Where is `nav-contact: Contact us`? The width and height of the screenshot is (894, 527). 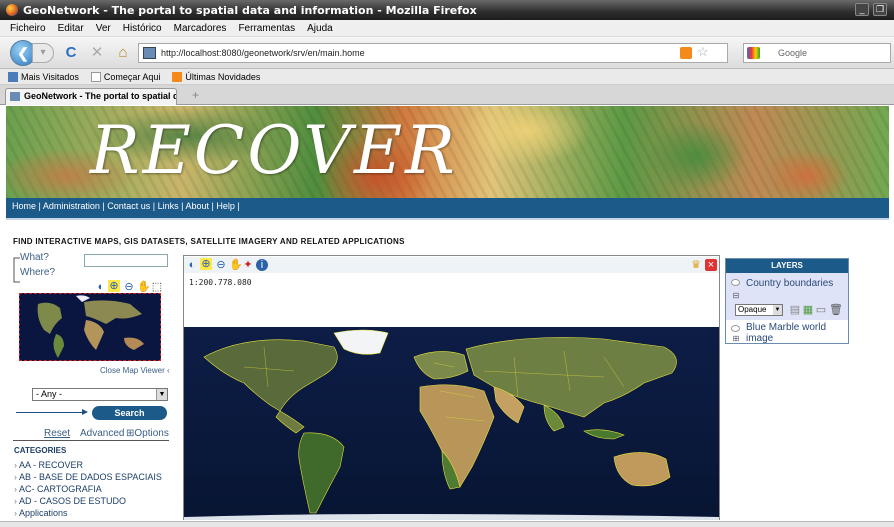
nav-contact: Contact us is located at coordinates (128, 206).